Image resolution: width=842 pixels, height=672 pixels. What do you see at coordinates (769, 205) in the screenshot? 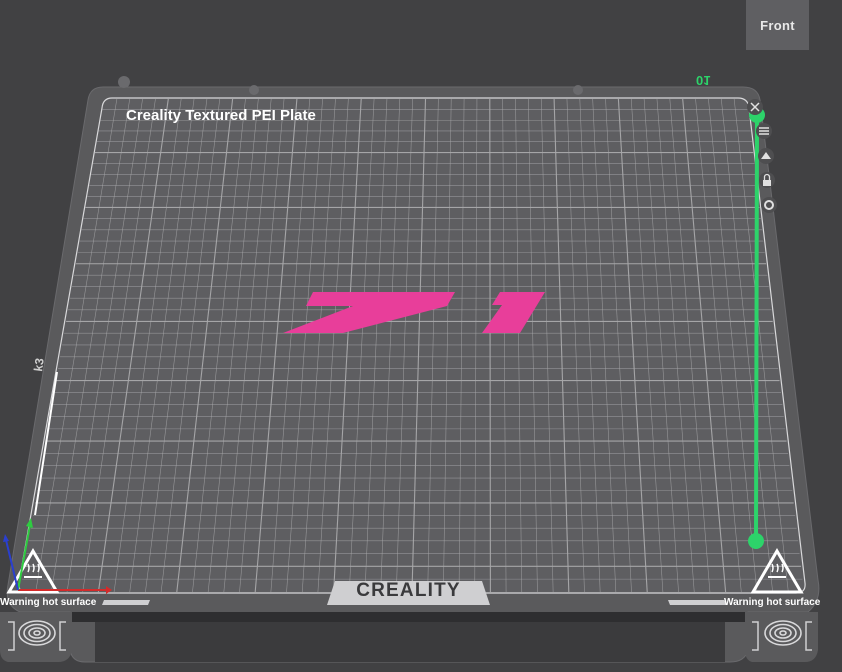
I see `settings-icon` at bounding box center [769, 205].